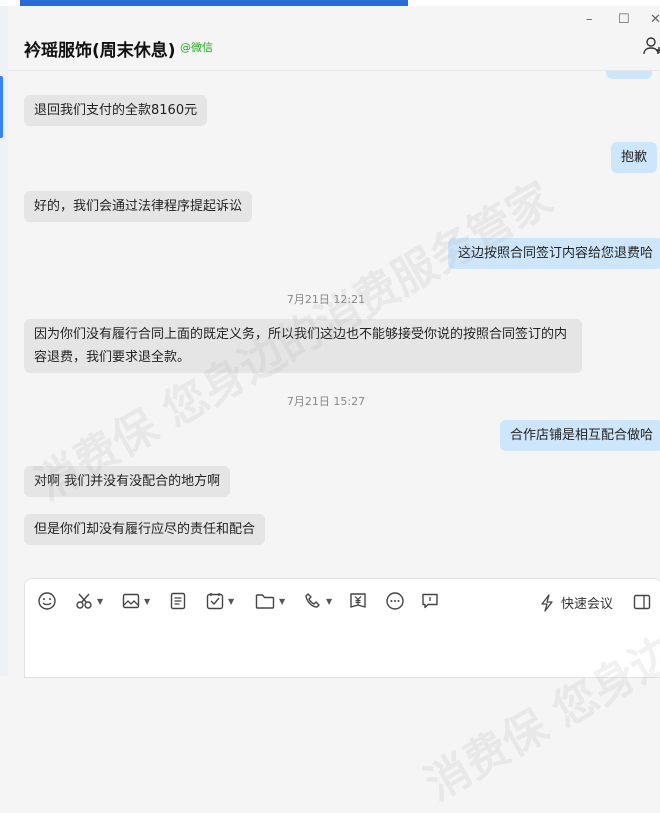 The image size is (660, 813). What do you see at coordinates (589, 19) in the screenshot?
I see `minimize-button: –` at bounding box center [589, 19].